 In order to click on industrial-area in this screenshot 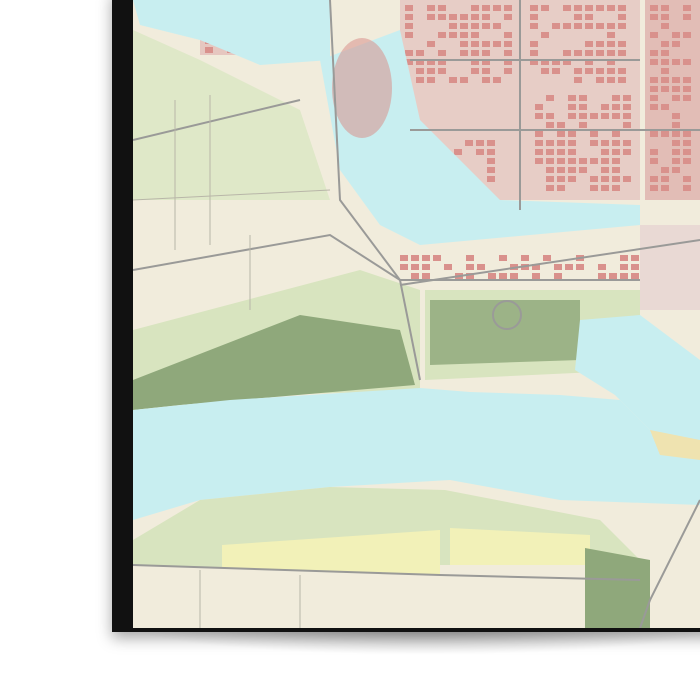, I will do `click(670, 267)`.